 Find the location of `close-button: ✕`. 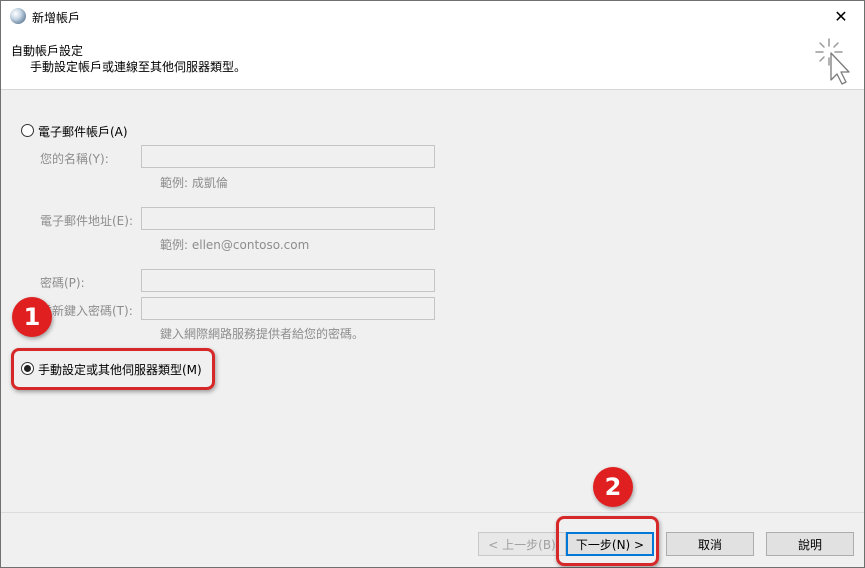

close-button: ✕ is located at coordinates (841, 16).